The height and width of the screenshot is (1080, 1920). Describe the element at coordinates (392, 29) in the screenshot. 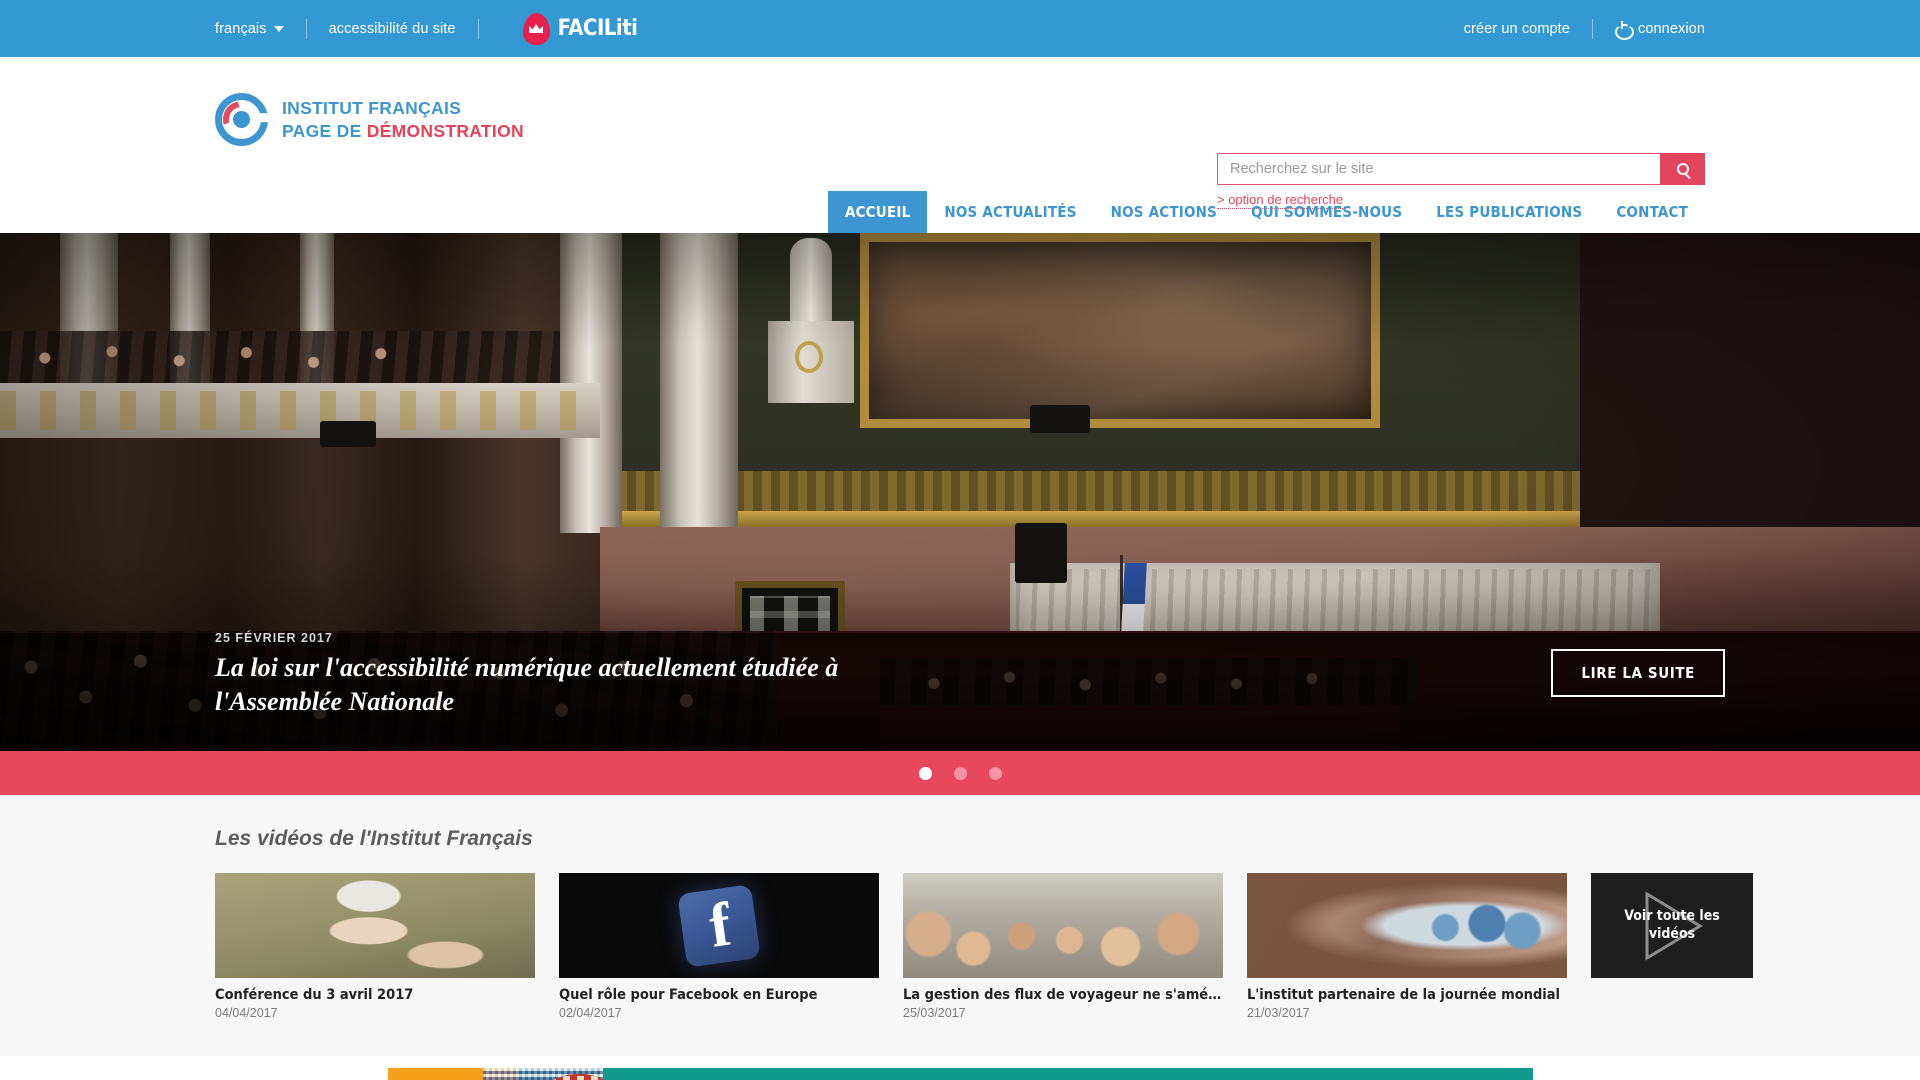

I see `accessibility-link: accessibilité du site` at that location.